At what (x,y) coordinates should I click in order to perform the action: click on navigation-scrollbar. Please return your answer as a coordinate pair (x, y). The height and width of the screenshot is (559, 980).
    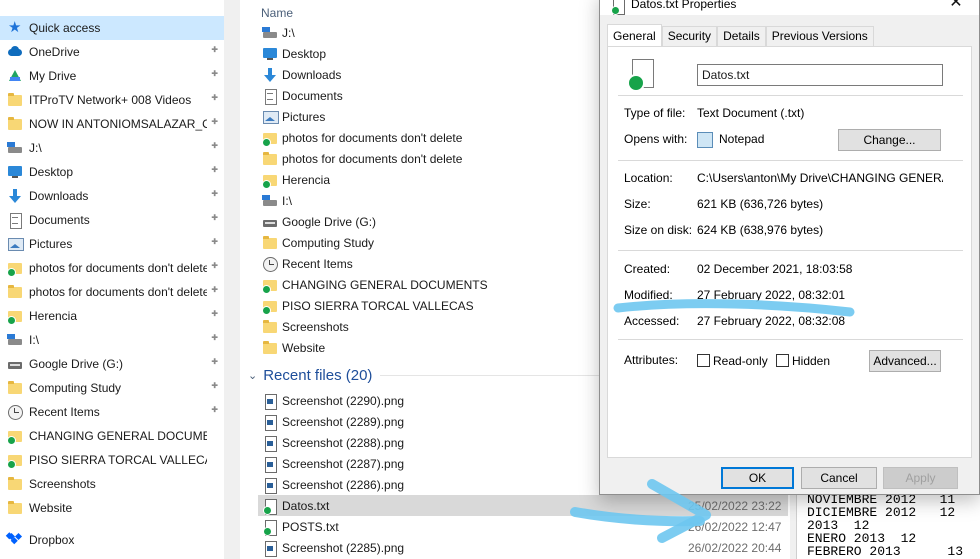
    Looking at the image, I should click on (232, 279).